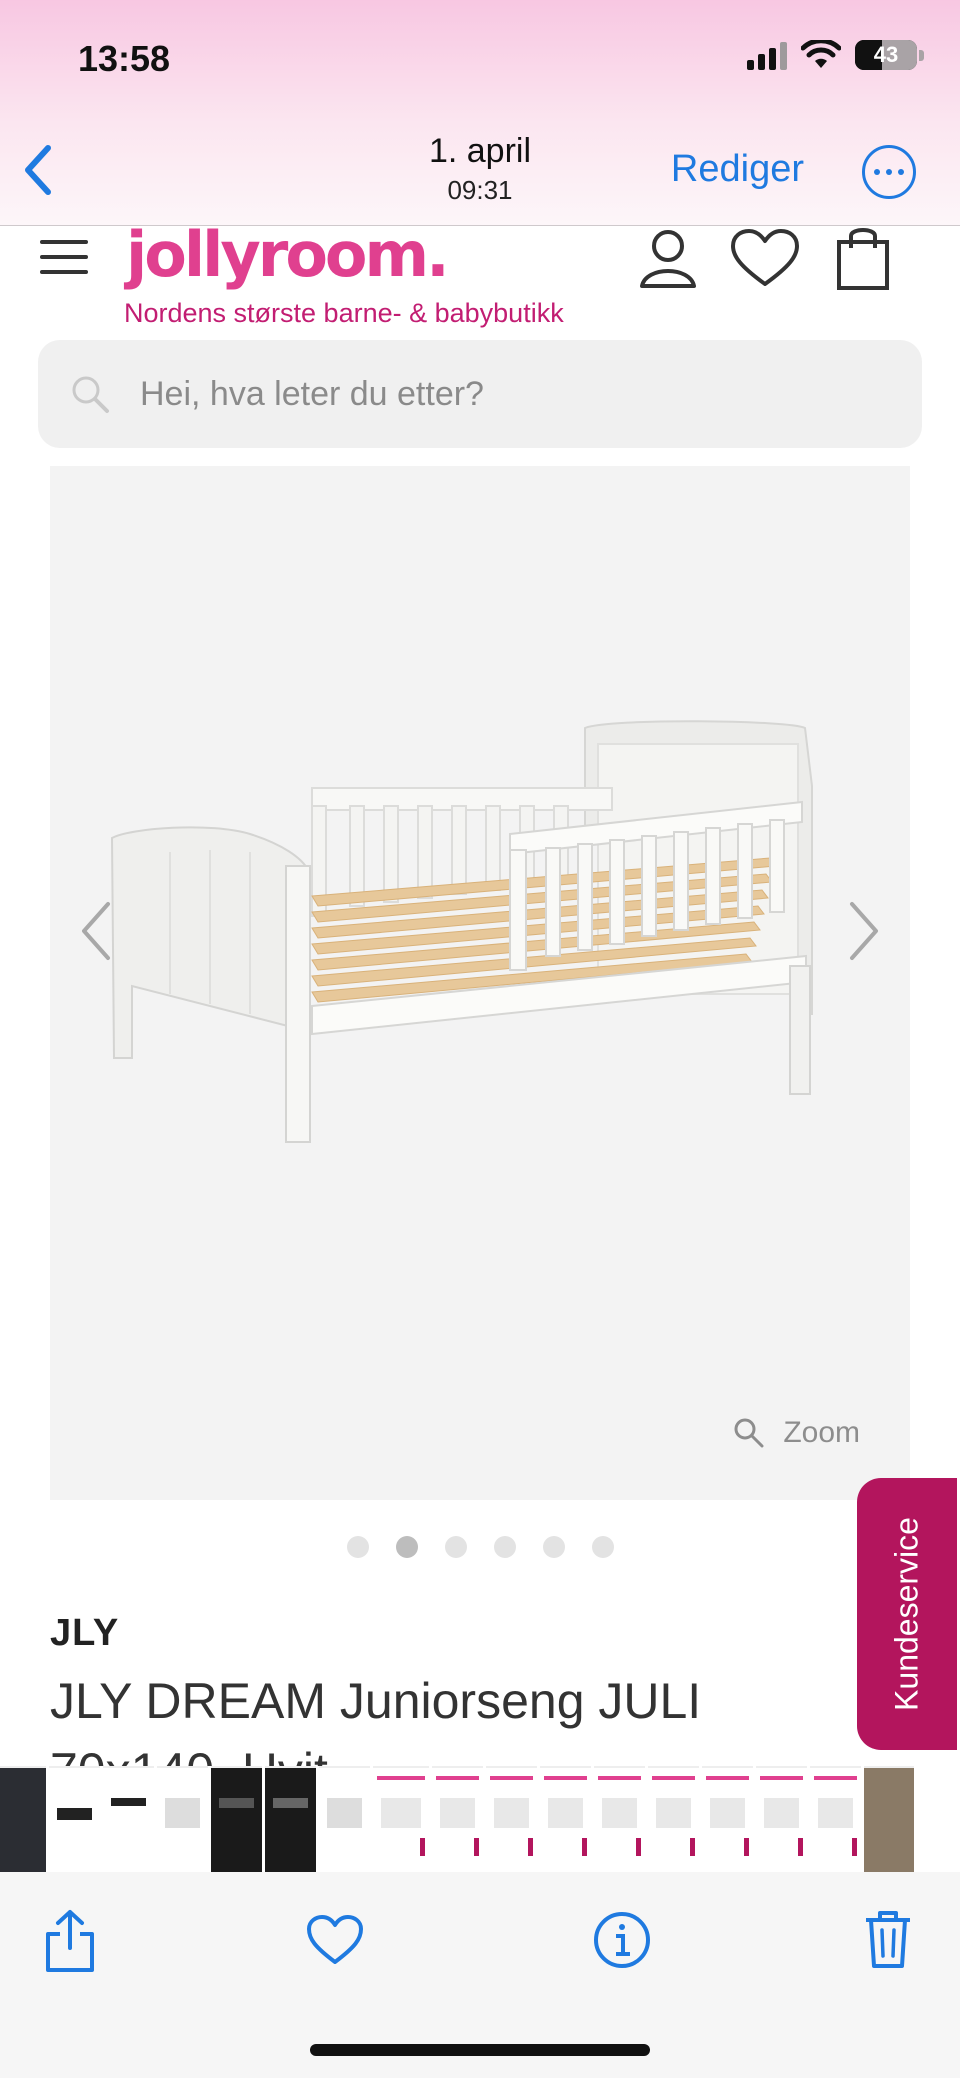  What do you see at coordinates (480, 1547) in the screenshot?
I see `carousel-dots` at bounding box center [480, 1547].